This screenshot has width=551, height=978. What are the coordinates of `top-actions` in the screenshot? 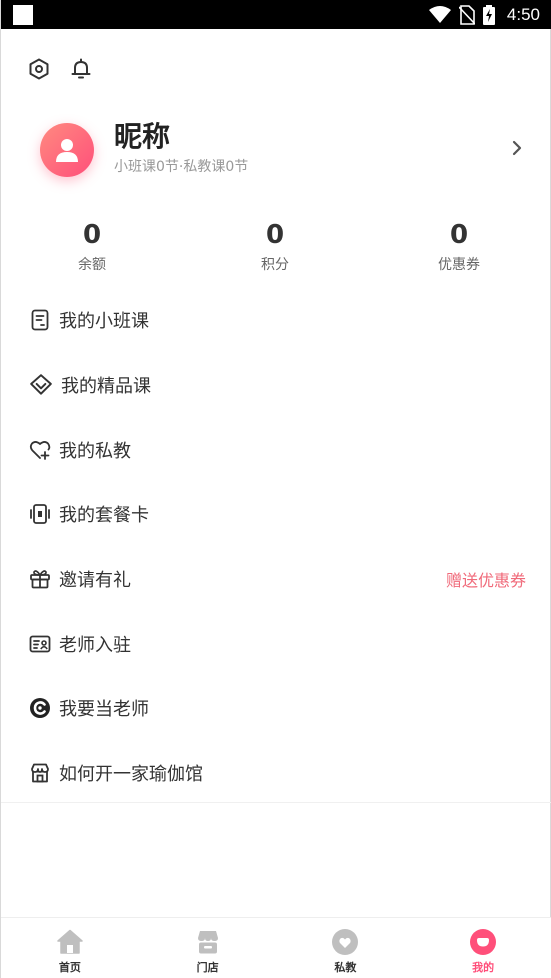 It's located at (60, 69).